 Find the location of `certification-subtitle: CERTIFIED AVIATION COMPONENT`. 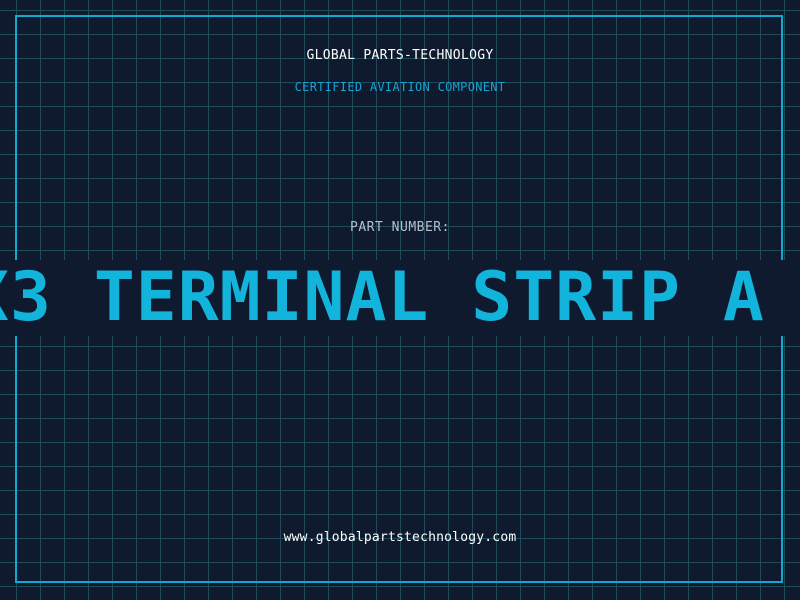

certification-subtitle: CERTIFIED AVIATION COMPONENT is located at coordinates (400, 87).